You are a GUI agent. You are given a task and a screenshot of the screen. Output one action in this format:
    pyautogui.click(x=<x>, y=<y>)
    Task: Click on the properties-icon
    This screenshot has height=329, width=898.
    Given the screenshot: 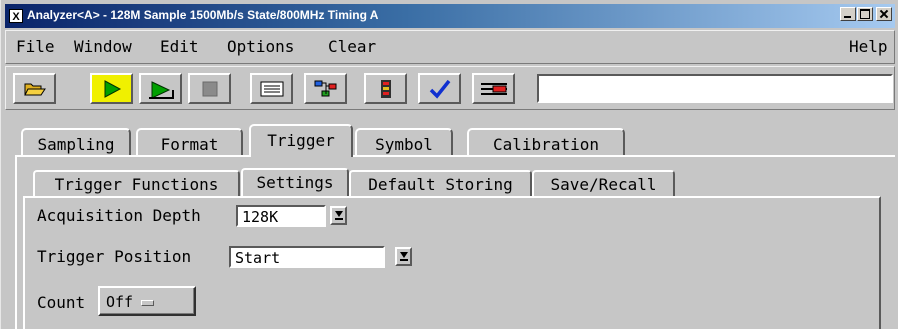 What is the action you would take?
    pyautogui.click(x=385, y=88)
    